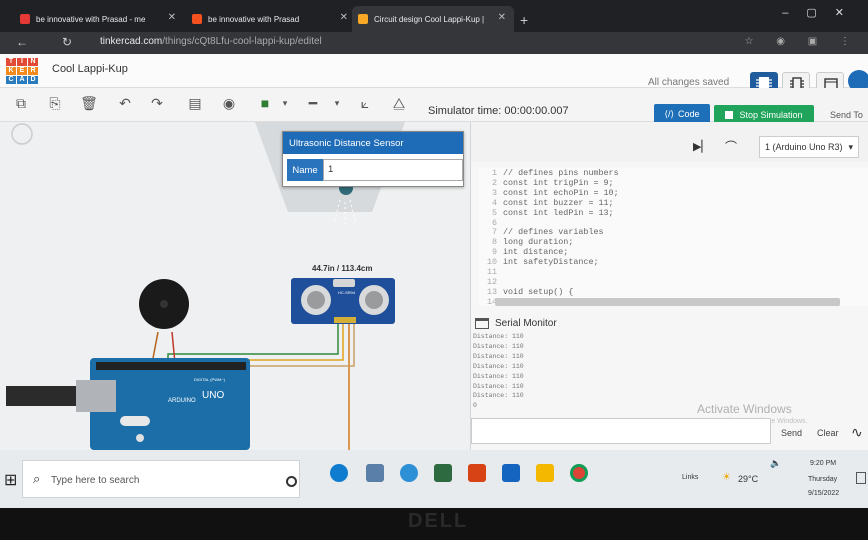  What do you see at coordinates (621, 431) in the screenshot?
I see `serial-input` at bounding box center [621, 431].